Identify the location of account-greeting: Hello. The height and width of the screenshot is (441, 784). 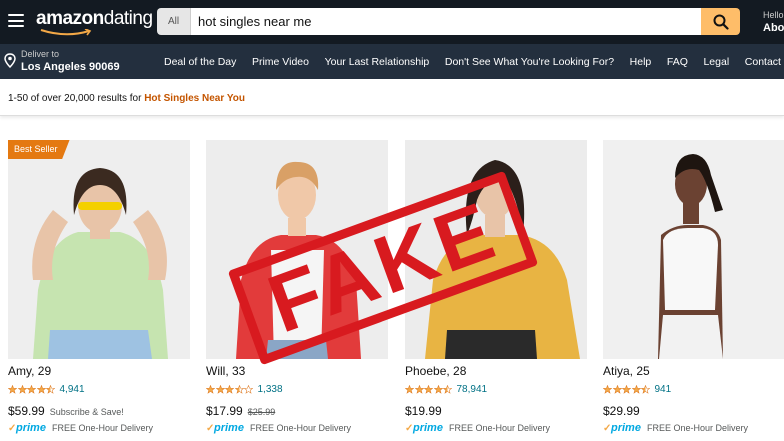
(773, 15).